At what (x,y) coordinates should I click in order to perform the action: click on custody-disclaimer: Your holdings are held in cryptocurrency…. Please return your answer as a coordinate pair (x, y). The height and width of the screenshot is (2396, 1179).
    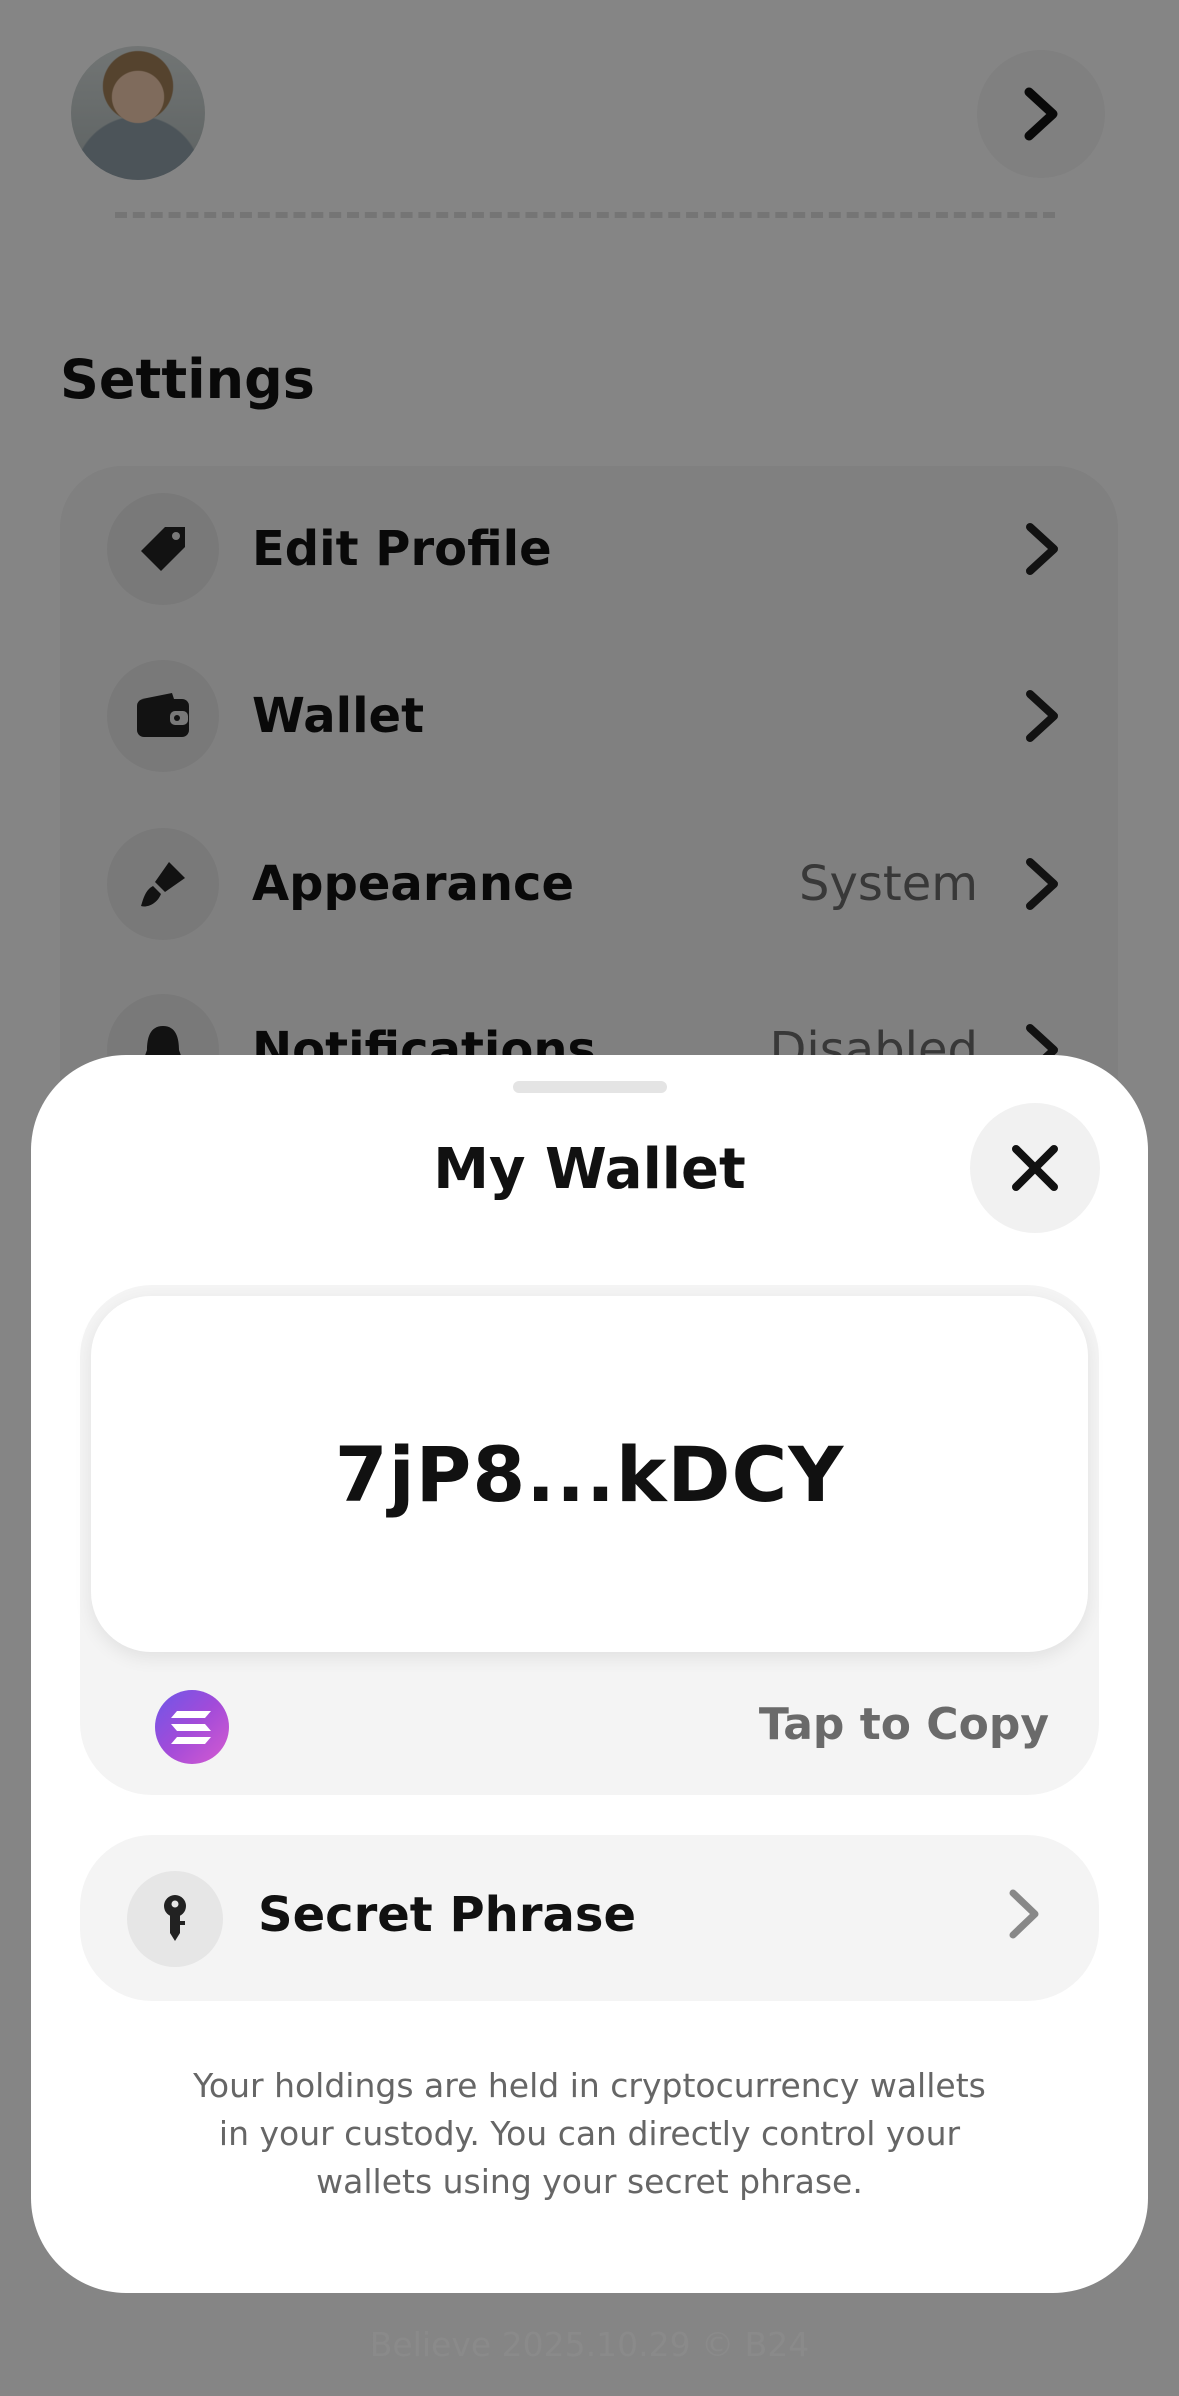
    Looking at the image, I should click on (589, 2133).